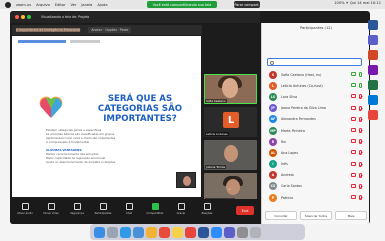 The image size is (385, 241). I want to click on menu-item-arquivo: Arquivo, so click(43, 5).